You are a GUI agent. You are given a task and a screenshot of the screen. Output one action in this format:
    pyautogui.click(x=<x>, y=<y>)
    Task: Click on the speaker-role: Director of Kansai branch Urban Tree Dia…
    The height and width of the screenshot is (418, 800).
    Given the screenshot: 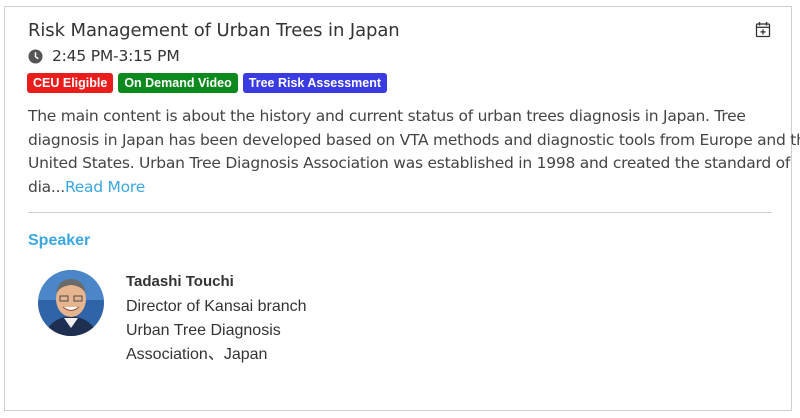 What is the action you would take?
    pyautogui.click(x=216, y=331)
    